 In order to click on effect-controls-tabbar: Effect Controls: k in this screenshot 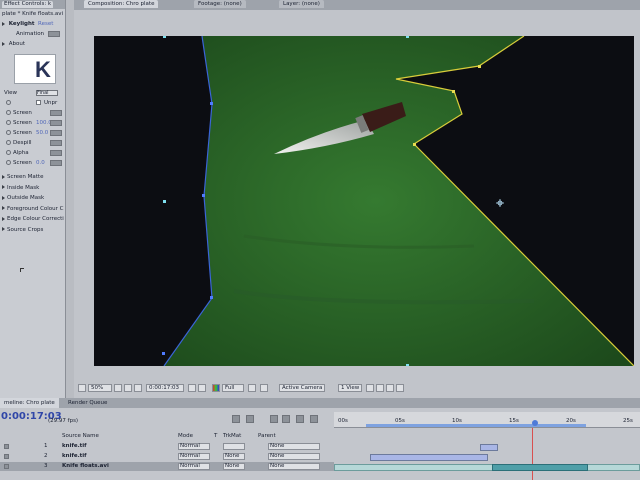, I will do `click(32, 4)`.